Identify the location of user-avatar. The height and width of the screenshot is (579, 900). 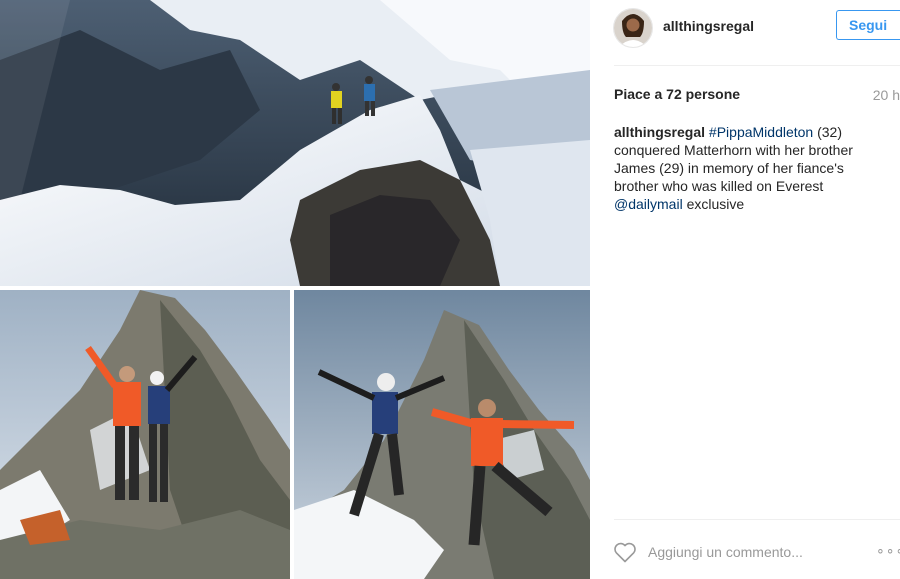
(633, 28).